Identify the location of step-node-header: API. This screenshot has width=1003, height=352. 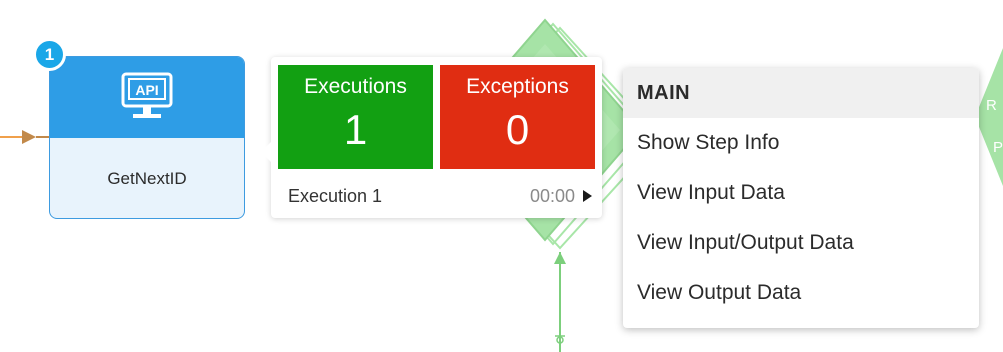
(147, 97).